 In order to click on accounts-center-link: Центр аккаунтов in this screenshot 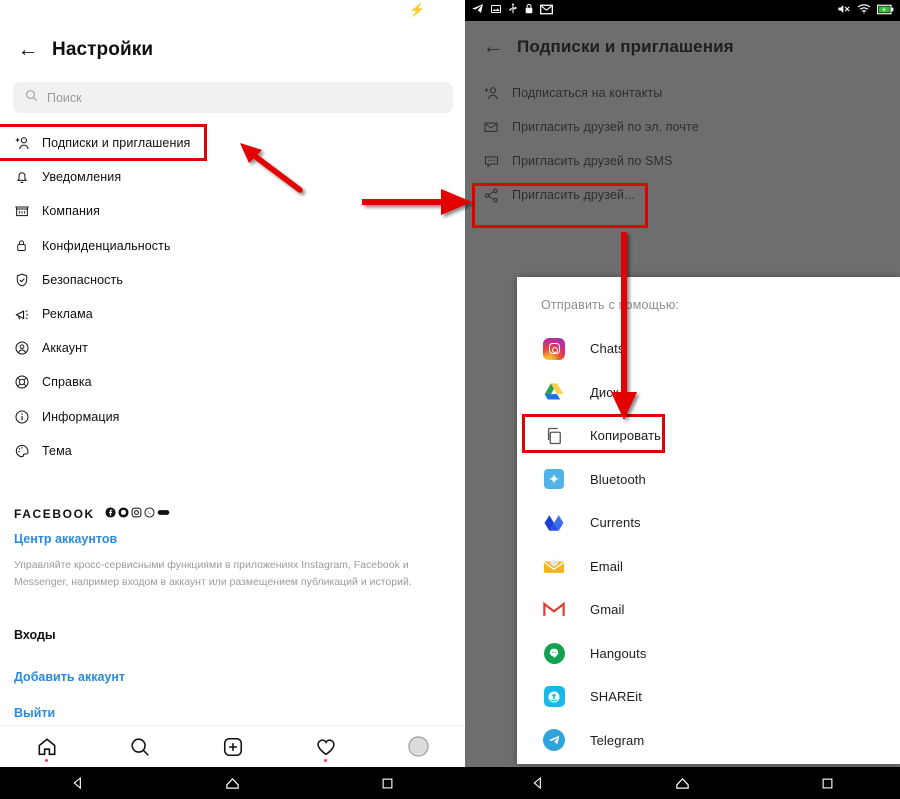, I will do `click(234, 539)`.